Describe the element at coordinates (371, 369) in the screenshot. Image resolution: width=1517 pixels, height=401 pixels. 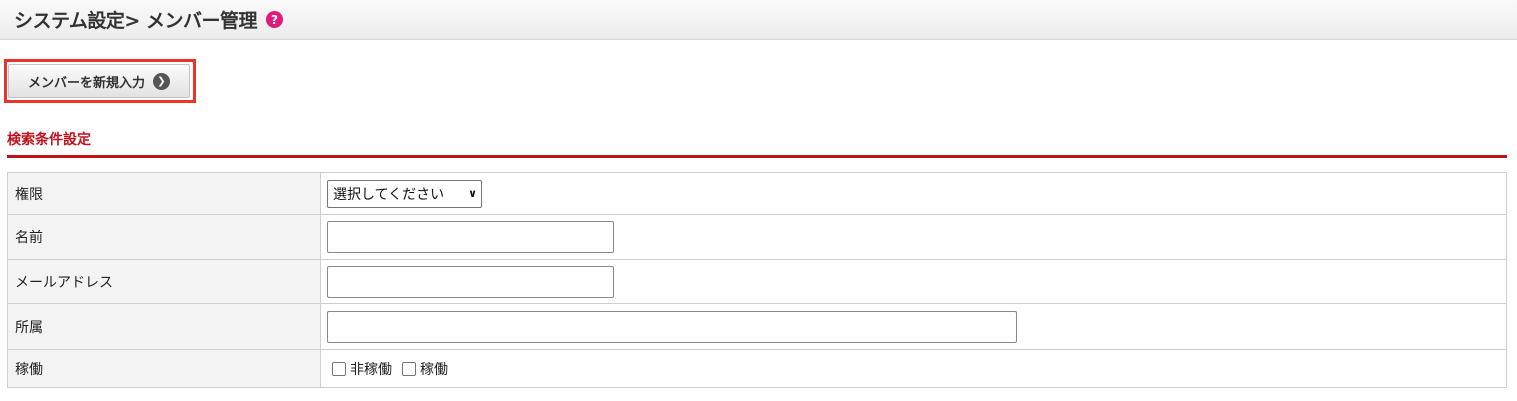
I see `inactive-checkbox-label: 非稼働` at that location.